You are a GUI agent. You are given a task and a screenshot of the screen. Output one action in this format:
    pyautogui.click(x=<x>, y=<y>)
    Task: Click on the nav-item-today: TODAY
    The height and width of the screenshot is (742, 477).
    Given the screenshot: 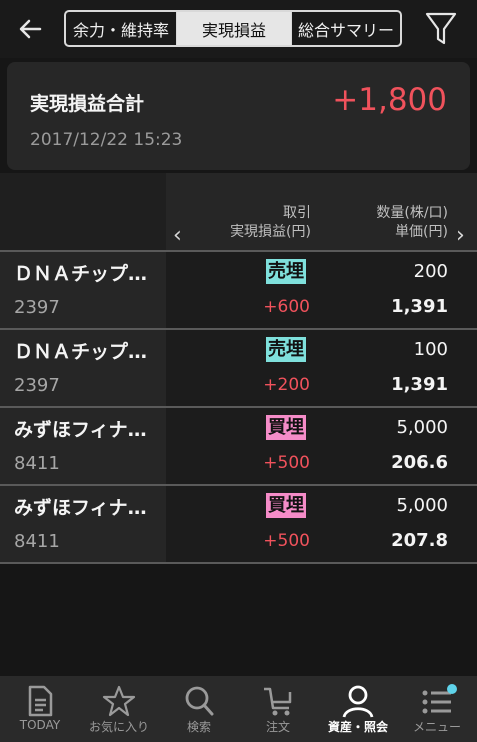 What is the action you would take?
    pyautogui.click(x=40, y=709)
    